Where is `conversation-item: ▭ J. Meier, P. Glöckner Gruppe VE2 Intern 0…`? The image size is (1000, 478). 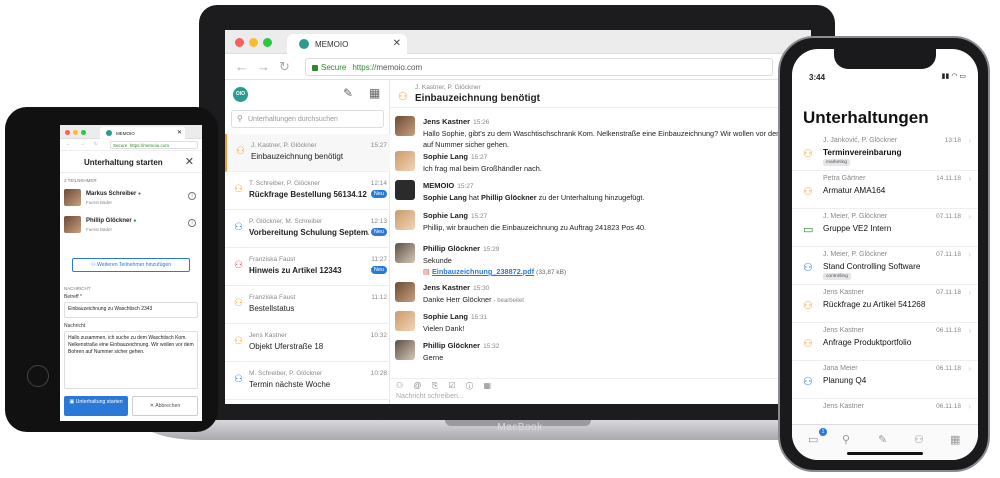 conversation-item: ▭ J. Meier, P. Glöckner Gruppe VE2 Intern 0… is located at coordinates (885, 228).